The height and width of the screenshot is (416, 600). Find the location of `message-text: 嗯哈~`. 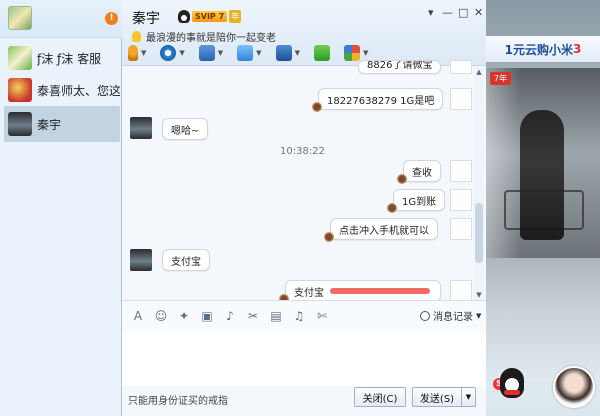

message-text: 嗯哈~ is located at coordinates (185, 131).